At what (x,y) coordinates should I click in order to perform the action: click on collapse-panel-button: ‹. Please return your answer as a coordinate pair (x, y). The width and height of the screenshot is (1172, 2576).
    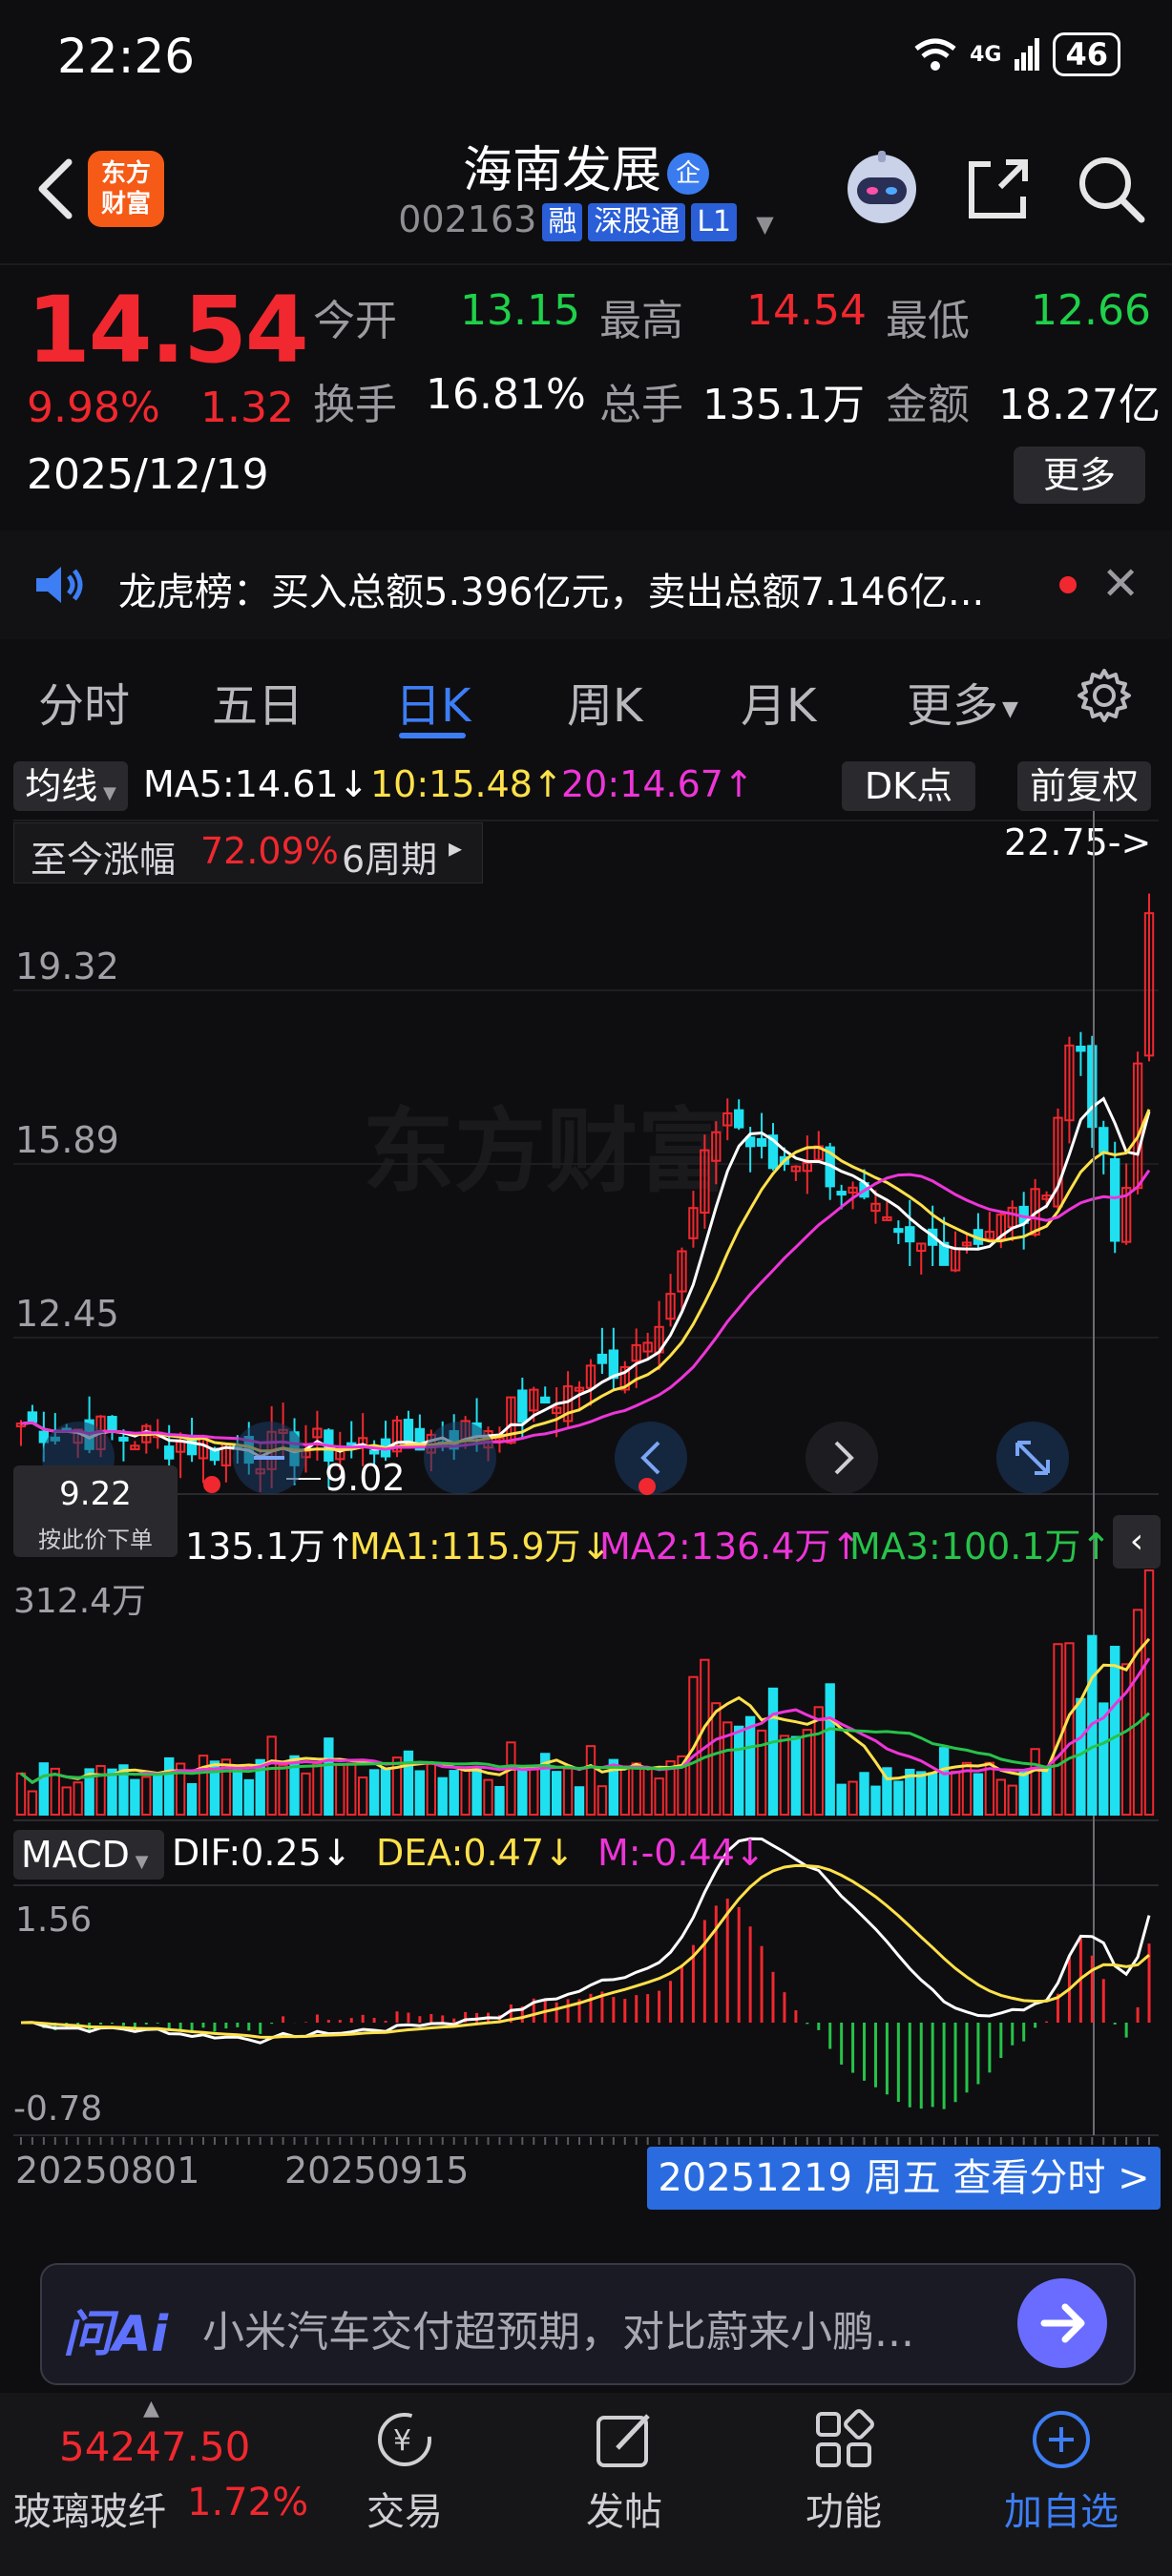
    Looking at the image, I should click on (1137, 1541).